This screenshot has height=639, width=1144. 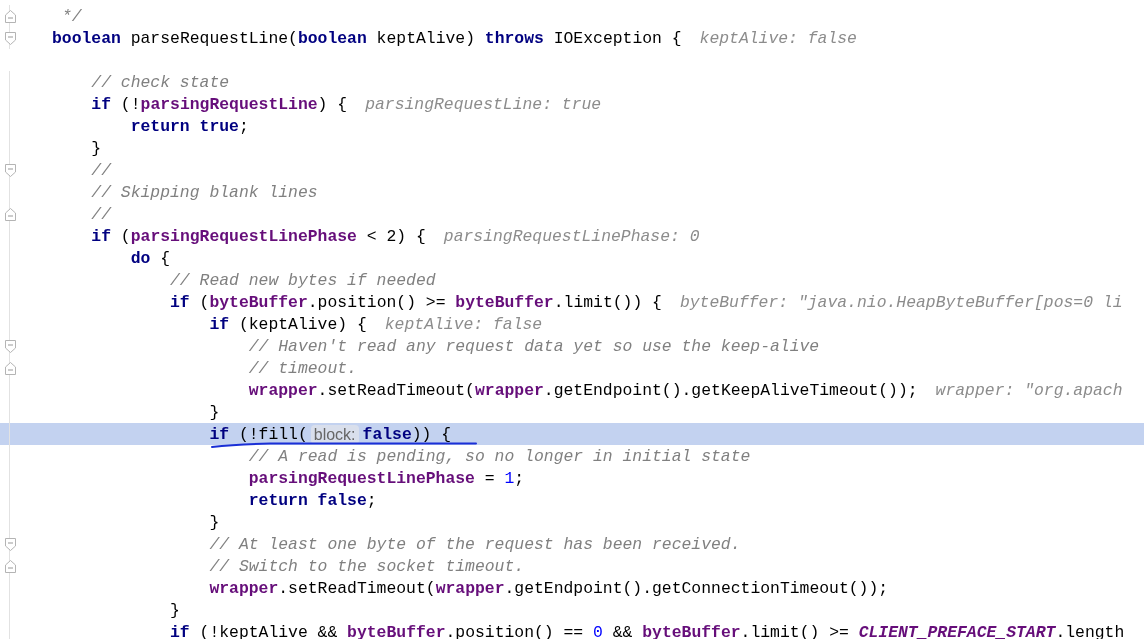 What do you see at coordinates (334, 434) in the screenshot?
I see `parameter-name-hint: block:` at bounding box center [334, 434].